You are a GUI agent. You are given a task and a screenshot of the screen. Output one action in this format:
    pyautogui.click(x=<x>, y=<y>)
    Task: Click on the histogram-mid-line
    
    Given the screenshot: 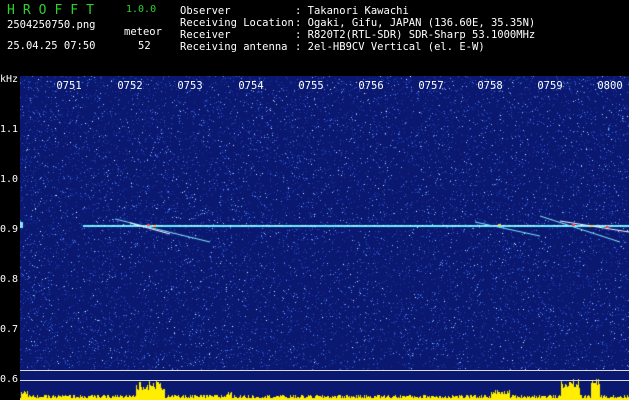 What is the action you would take?
    pyautogui.click(x=324, y=380)
    